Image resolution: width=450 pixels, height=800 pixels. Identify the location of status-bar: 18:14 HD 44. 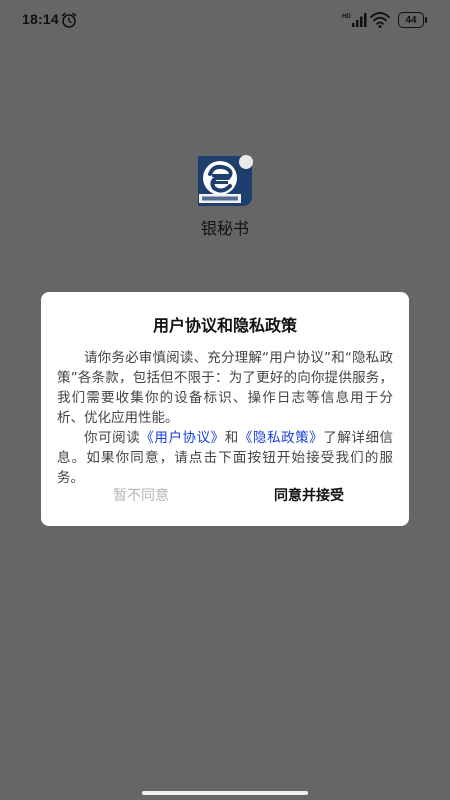
(225, 20).